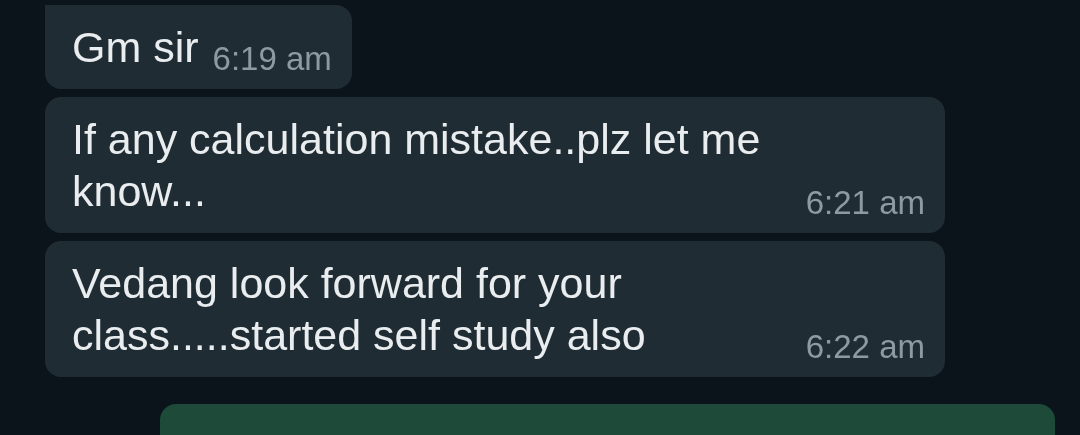 Image resolution: width=1080 pixels, height=435 pixels. What do you see at coordinates (865, 347) in the screenshot?
I see `message-time: 6:22 am` at bounding box center [865, 347].